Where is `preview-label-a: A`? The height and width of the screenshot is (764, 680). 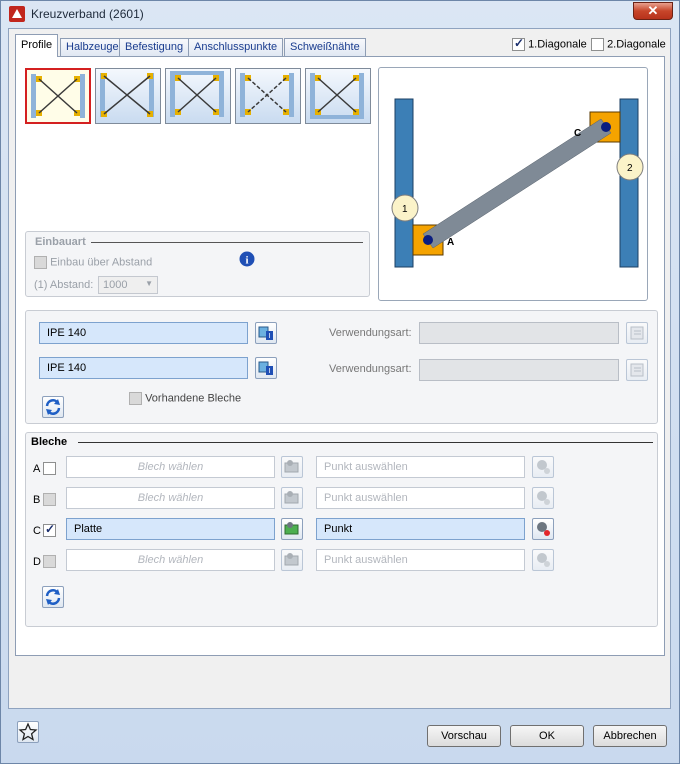
preview-label-a: A is located at coordinates (450, 242).